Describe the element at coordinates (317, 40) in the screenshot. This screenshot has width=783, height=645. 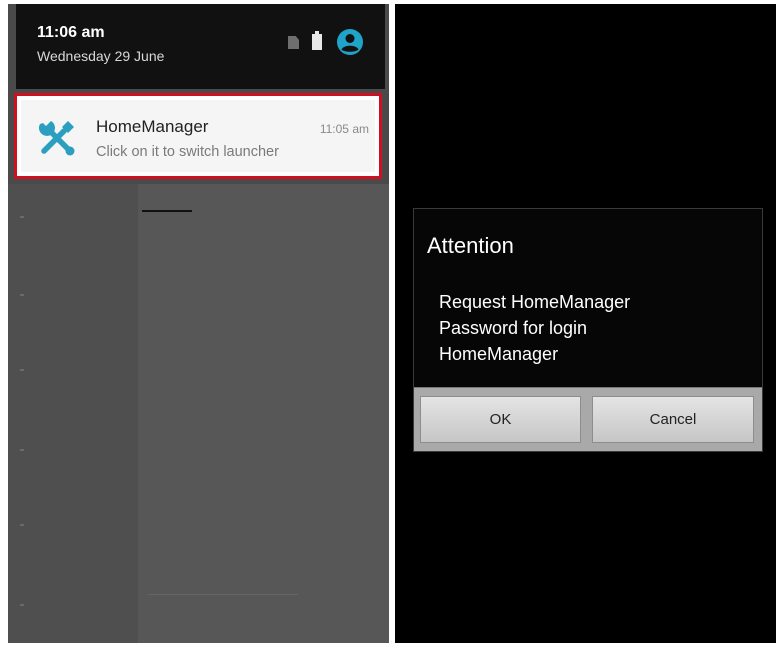
I see `battery-icon` at that location.